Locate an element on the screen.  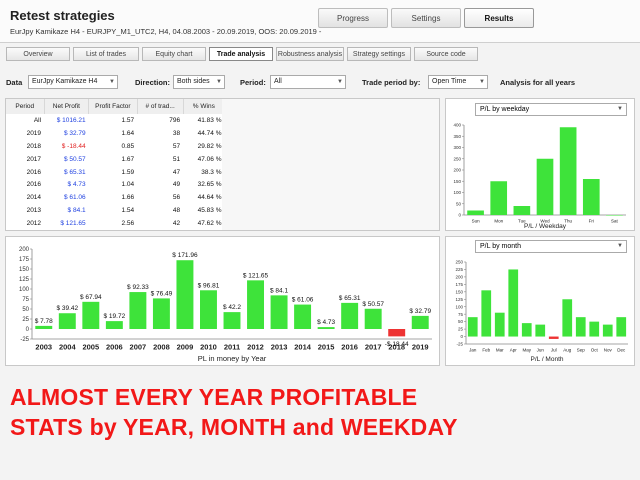
row-profit-factor: 2.56 is located at coordinates (128, 224).